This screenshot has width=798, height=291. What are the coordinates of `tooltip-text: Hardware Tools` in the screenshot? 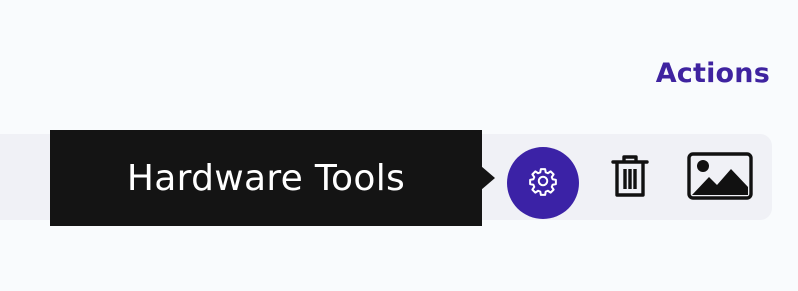 It's located at (266, 178).